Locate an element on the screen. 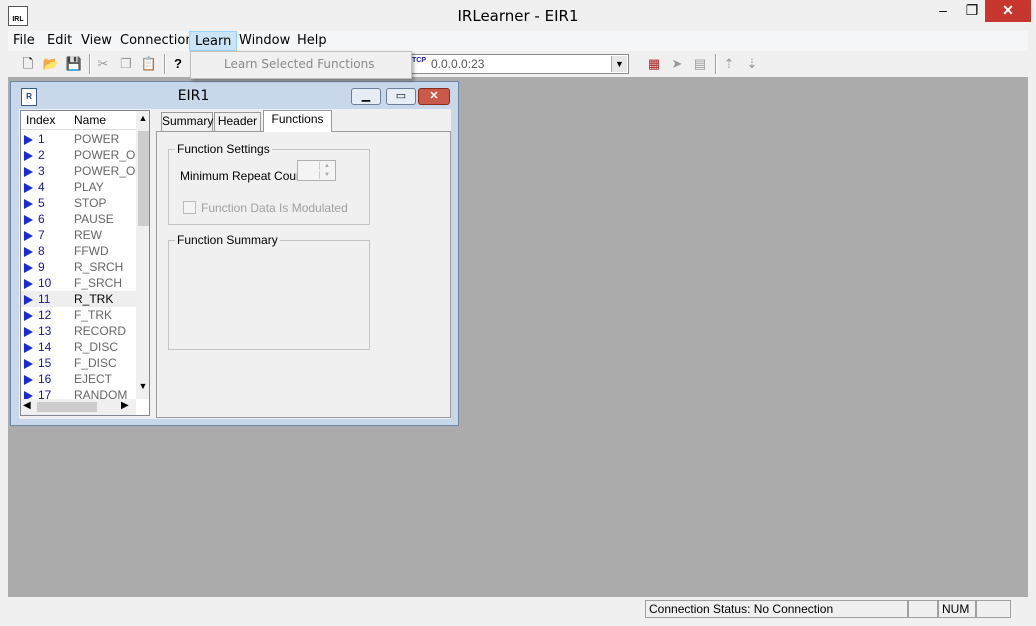 Image resolution: width=1036 pixels, height=626 pixels. num-lock-indicator: NUM is located at coordinates (957, 609).